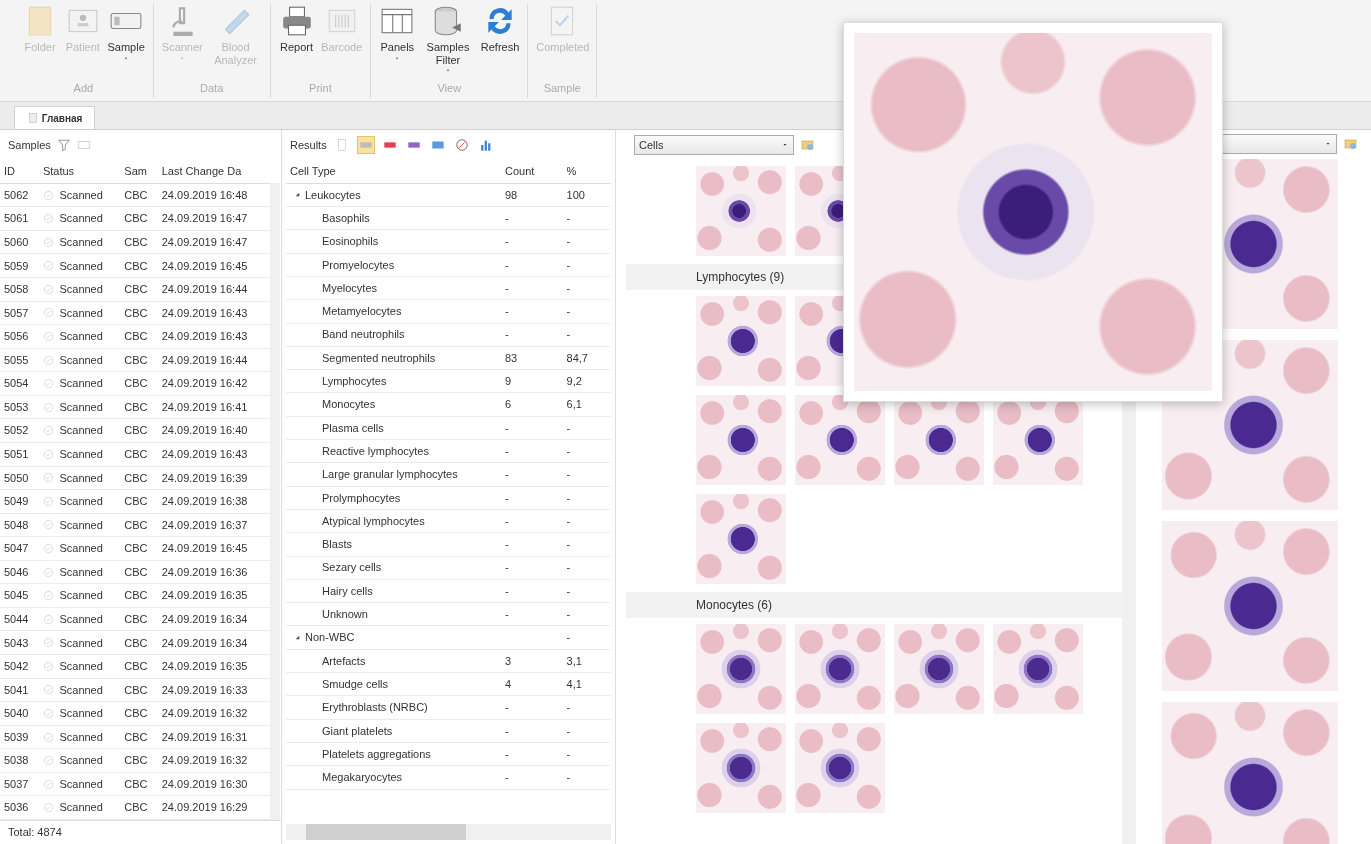 The image size is (1371, 844). I want to click on table-cell-text: Myelocytes, so click(350, 288).